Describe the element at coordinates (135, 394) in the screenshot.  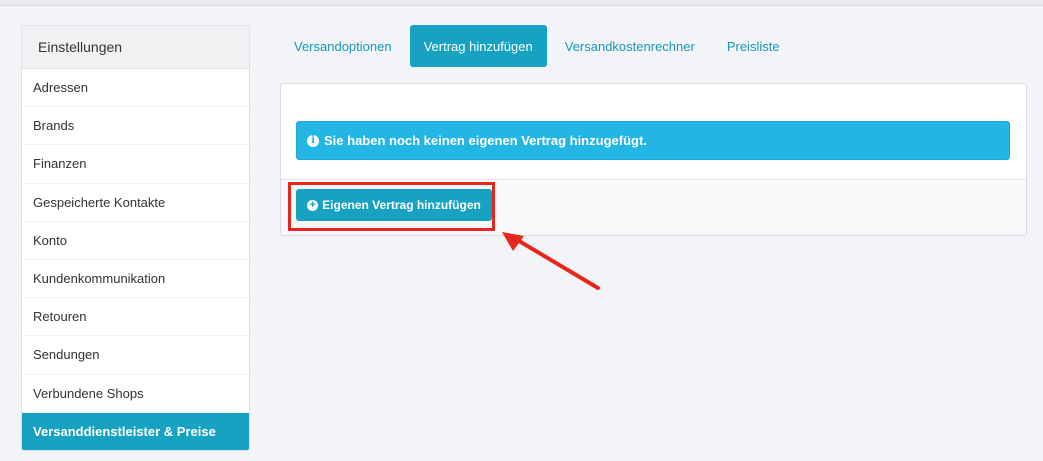
I see `sidebar-item-verbundene-shops: Verbundene Shops` at that location.